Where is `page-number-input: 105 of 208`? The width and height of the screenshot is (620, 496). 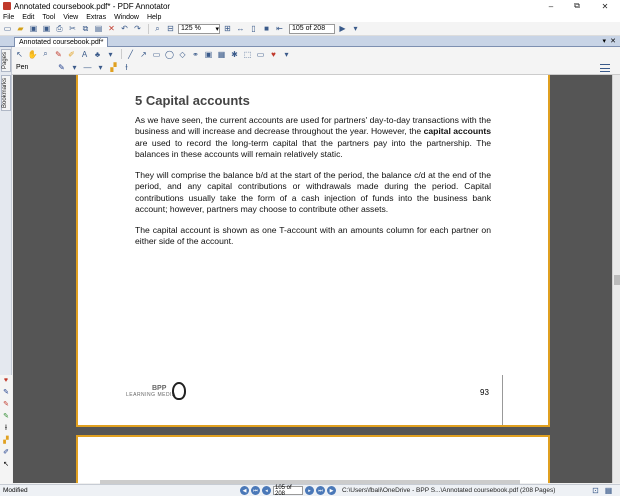
page-number-input: 105 of 208 is located at coordinates (312, 28).